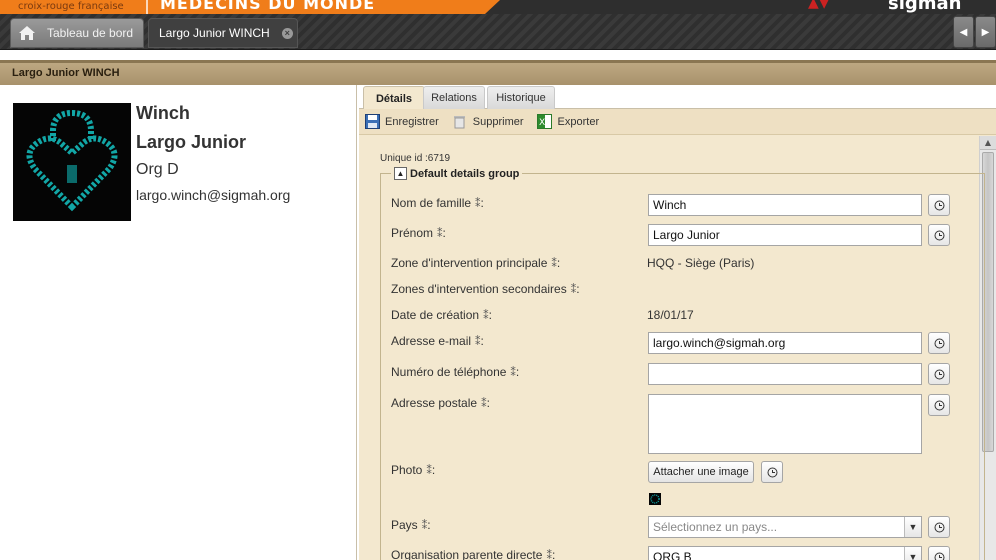 Image resolution: width=996 pixels, height=560 pixels. Describe the element at coordinates (465, 173) in the screenshot. I see `group-title: Default details group` at that location.